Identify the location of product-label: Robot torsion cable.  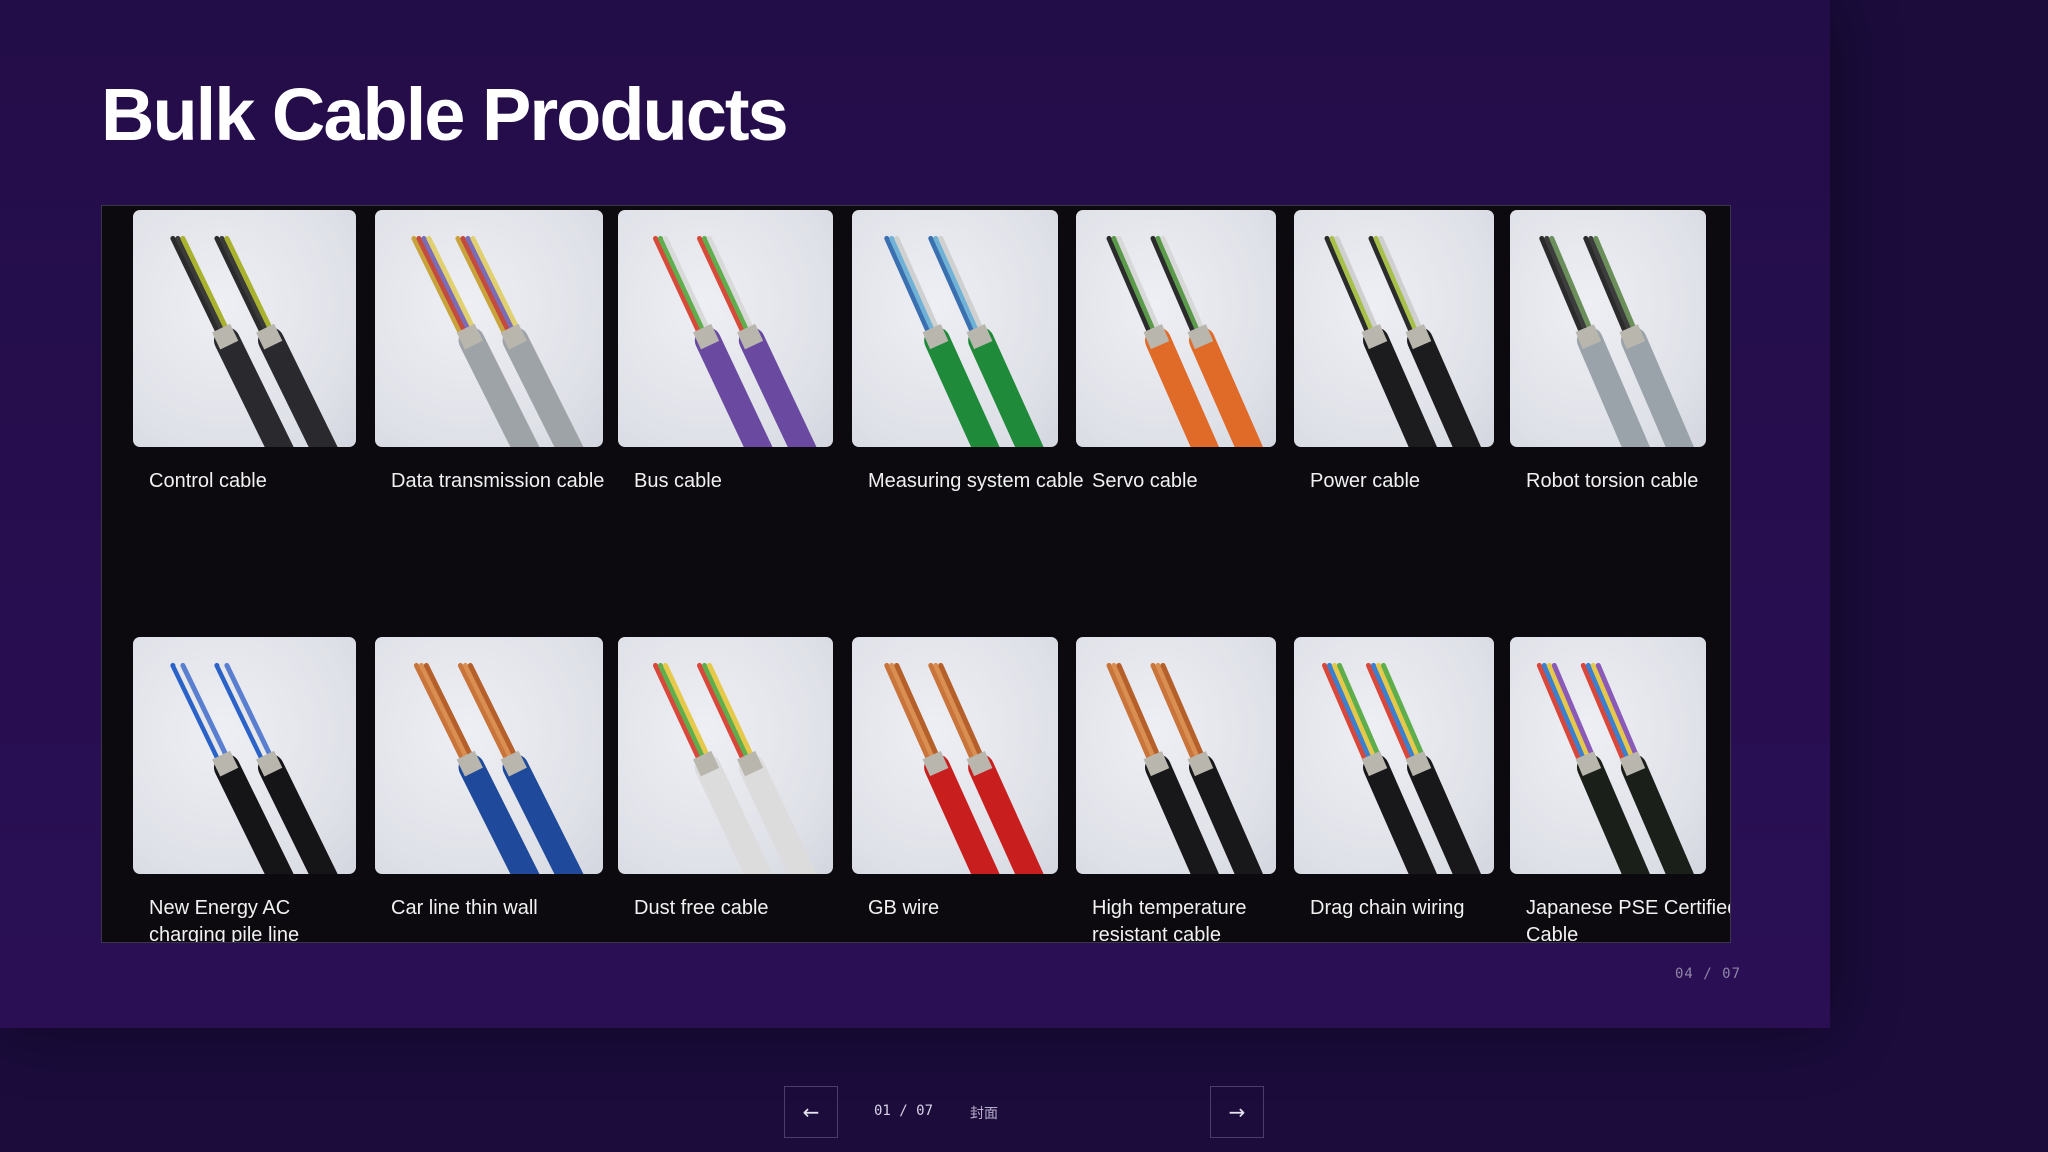
(1612, 481).